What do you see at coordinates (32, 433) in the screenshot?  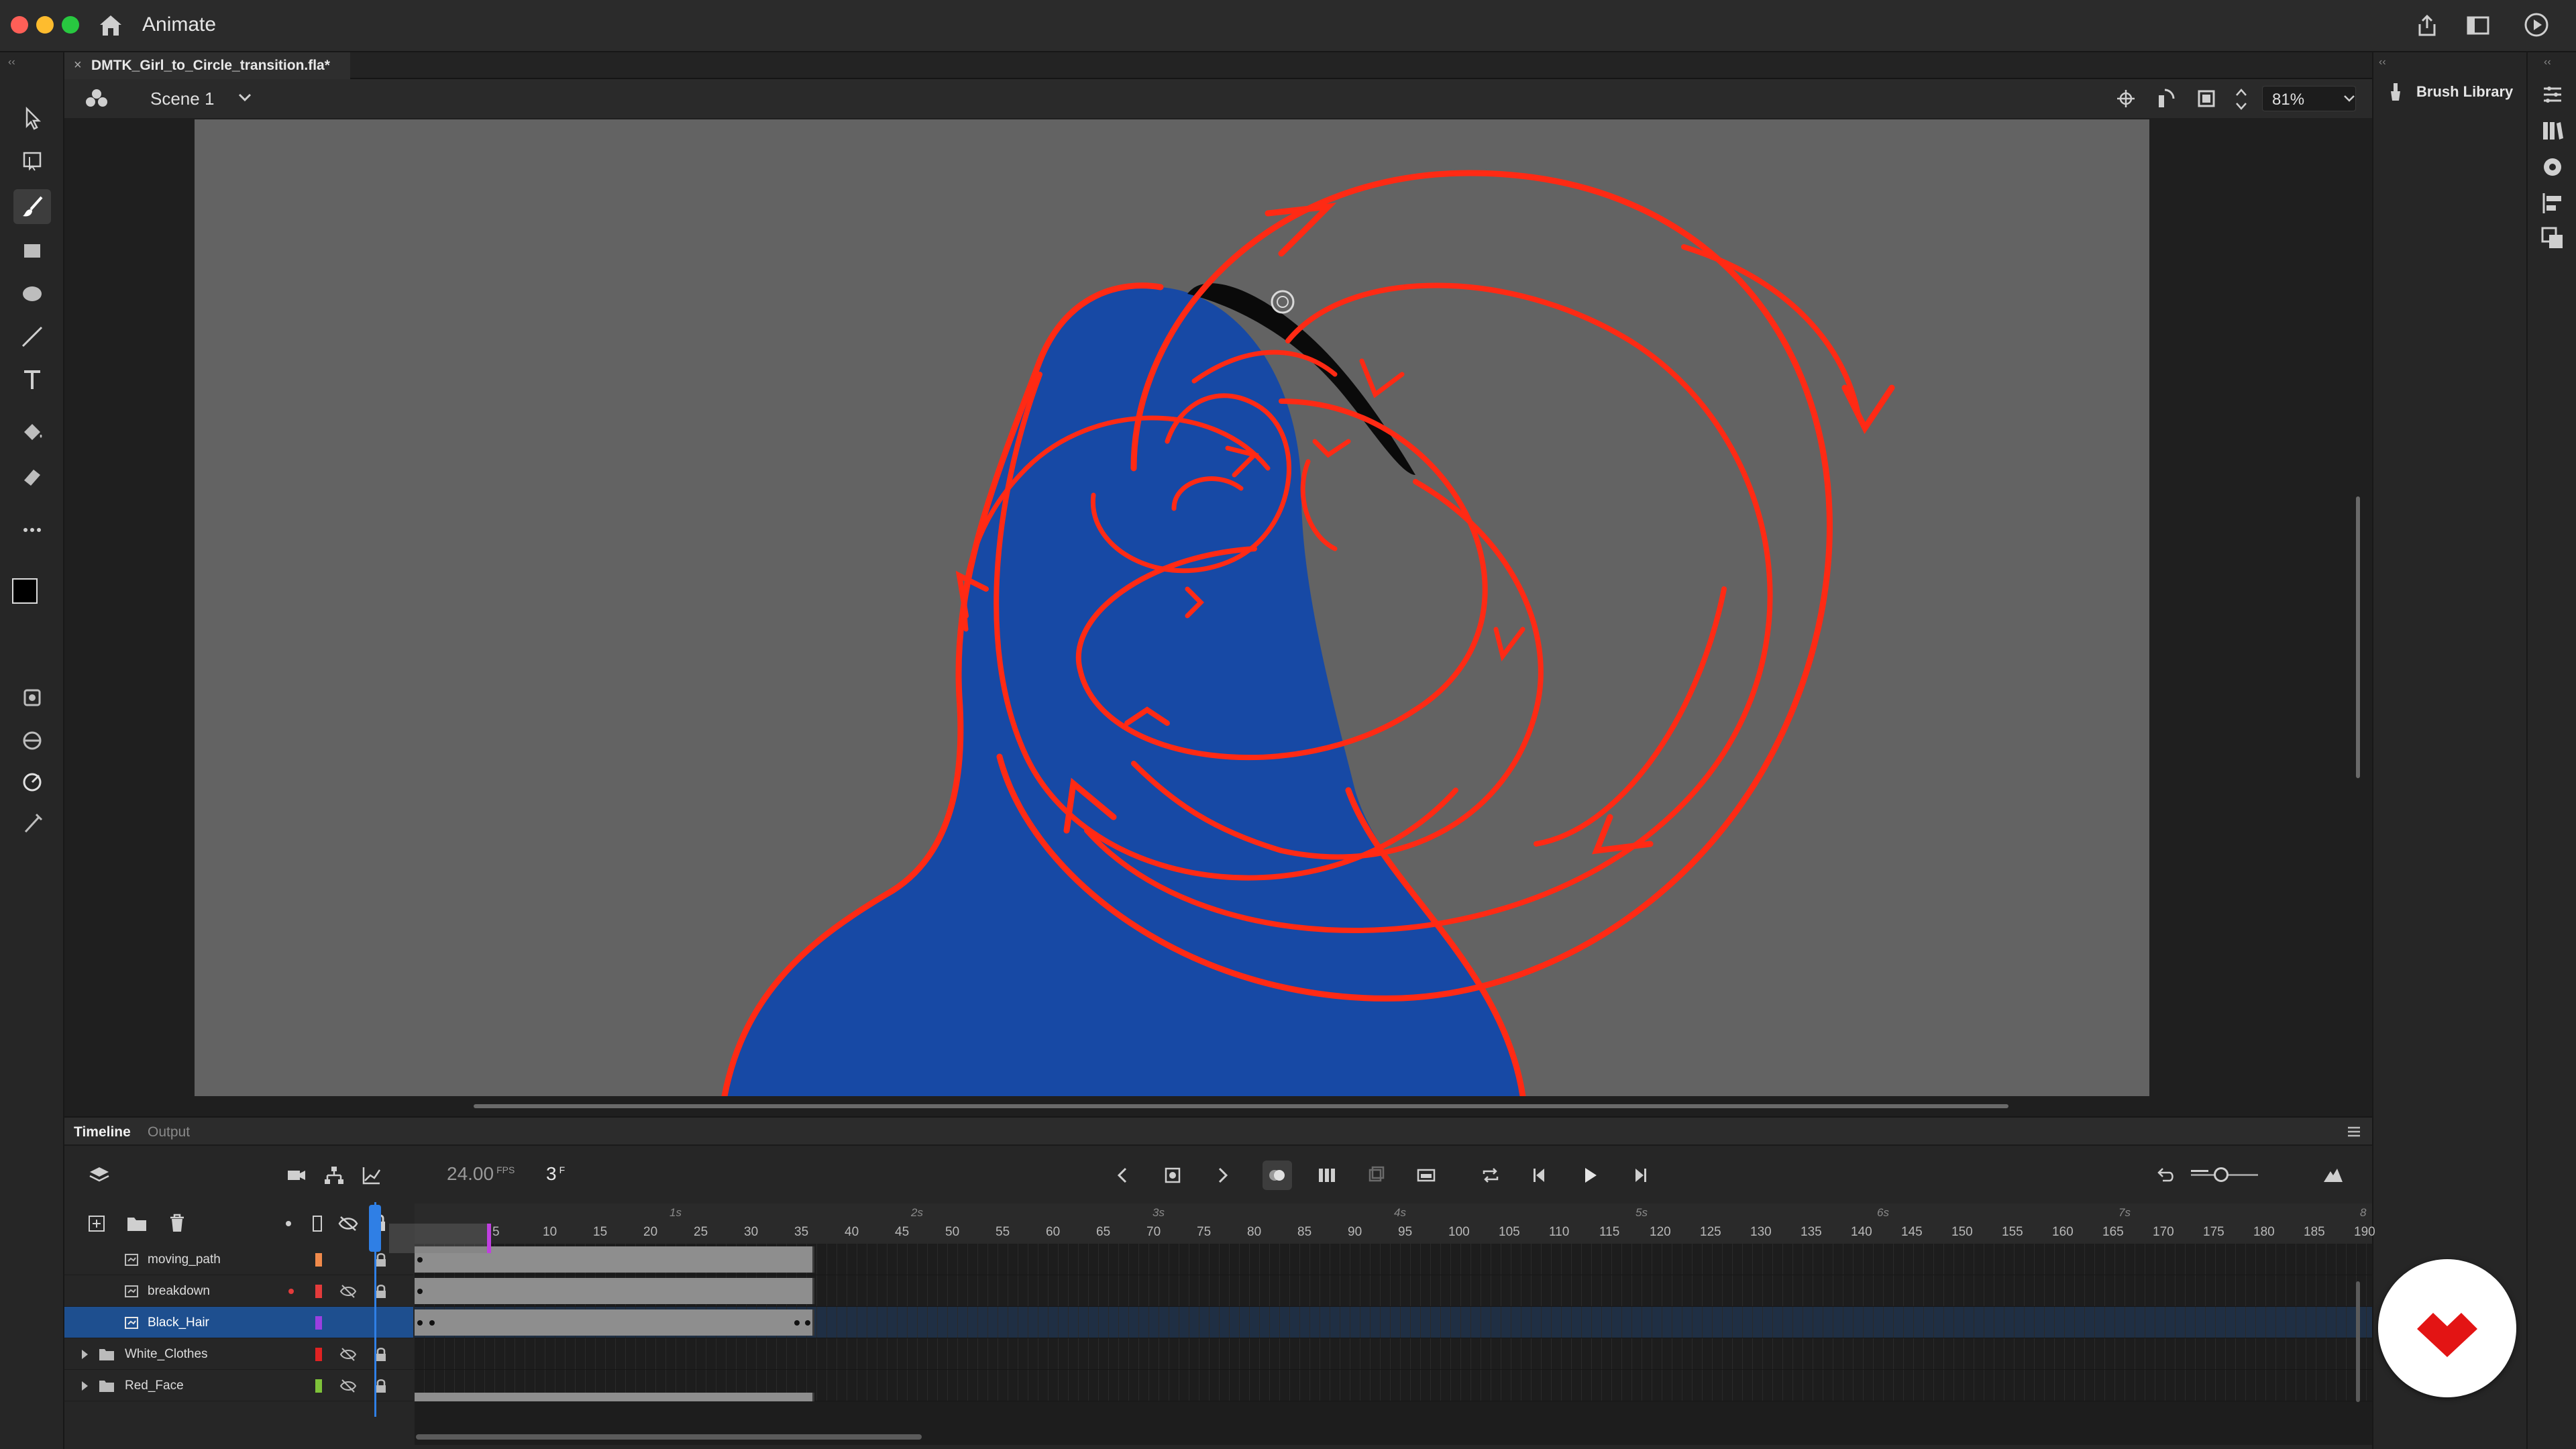 I see `paint-bucket-tool` at bounding box center [32, 433].